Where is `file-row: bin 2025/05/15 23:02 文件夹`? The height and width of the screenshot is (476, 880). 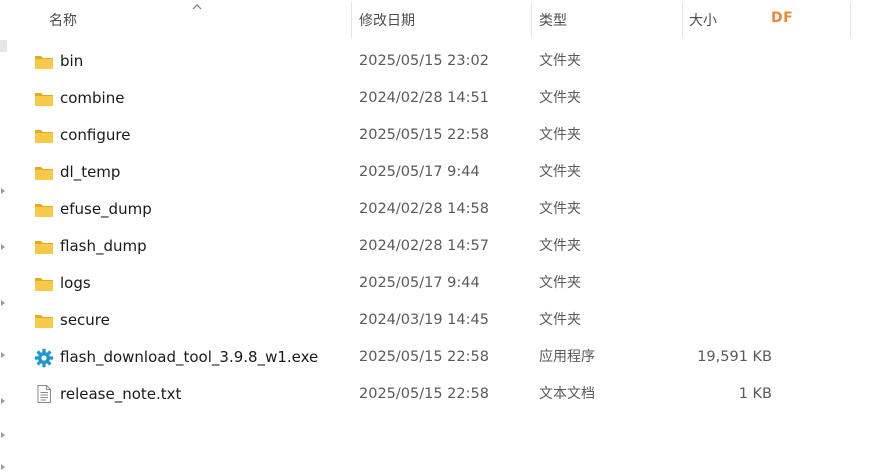
file-row: bin 2025/05/15 23:02 文件夹 is located at coordinates (440, 61).